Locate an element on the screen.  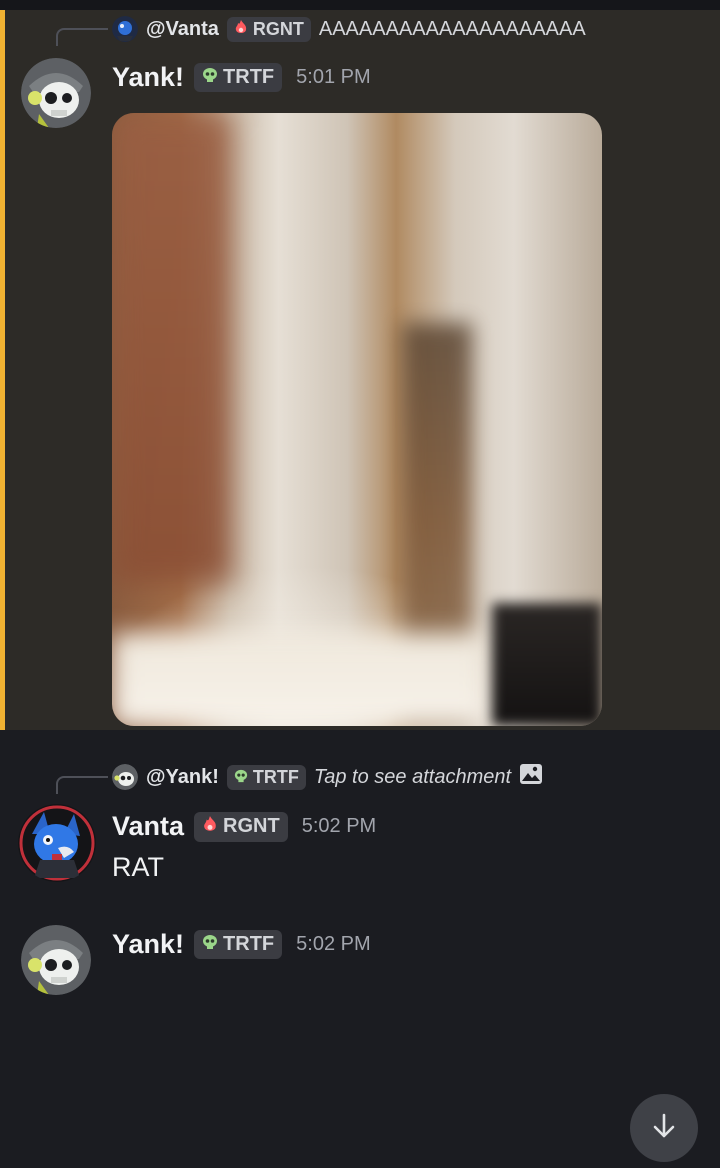
reply-author: @Vanta is located at coordinates (182, 29).